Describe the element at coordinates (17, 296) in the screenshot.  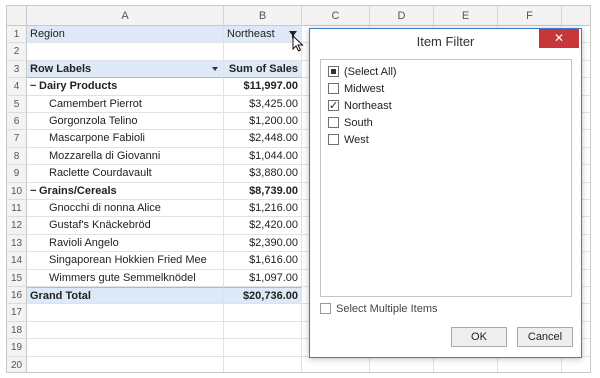
I see `row-header: 16` at that location.